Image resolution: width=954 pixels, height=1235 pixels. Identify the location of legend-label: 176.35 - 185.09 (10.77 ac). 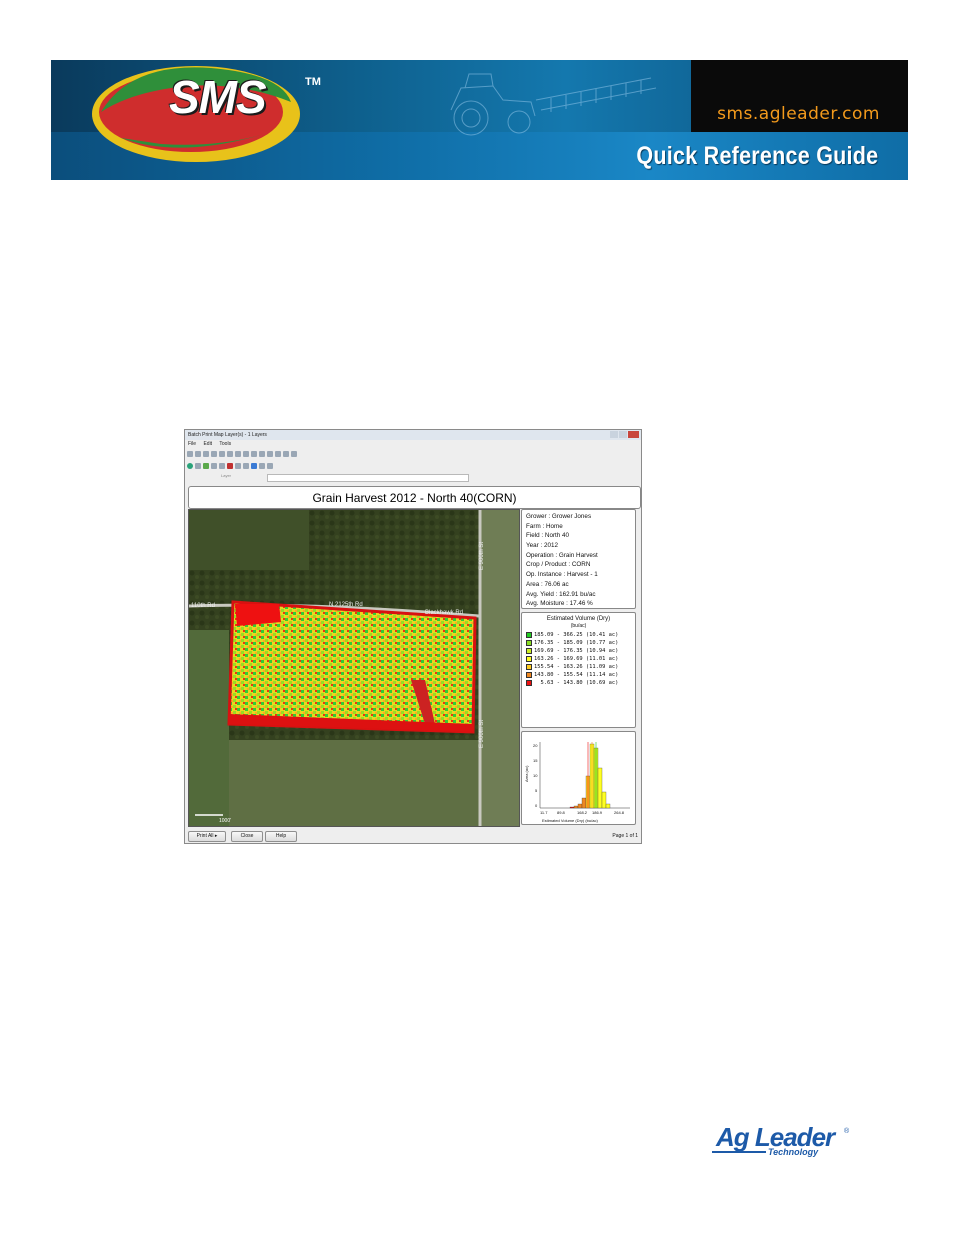
(576, 643).